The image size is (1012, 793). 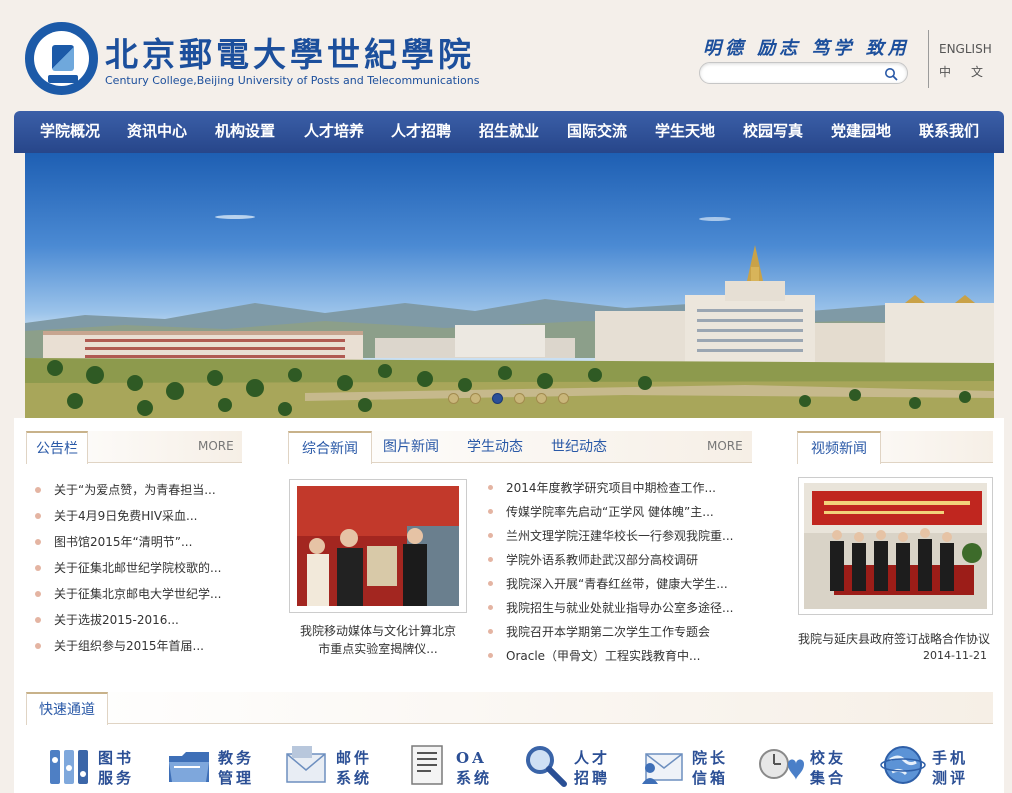 I want to click on nav-item-admissions: 招生就业, so click(x=509, y=132).